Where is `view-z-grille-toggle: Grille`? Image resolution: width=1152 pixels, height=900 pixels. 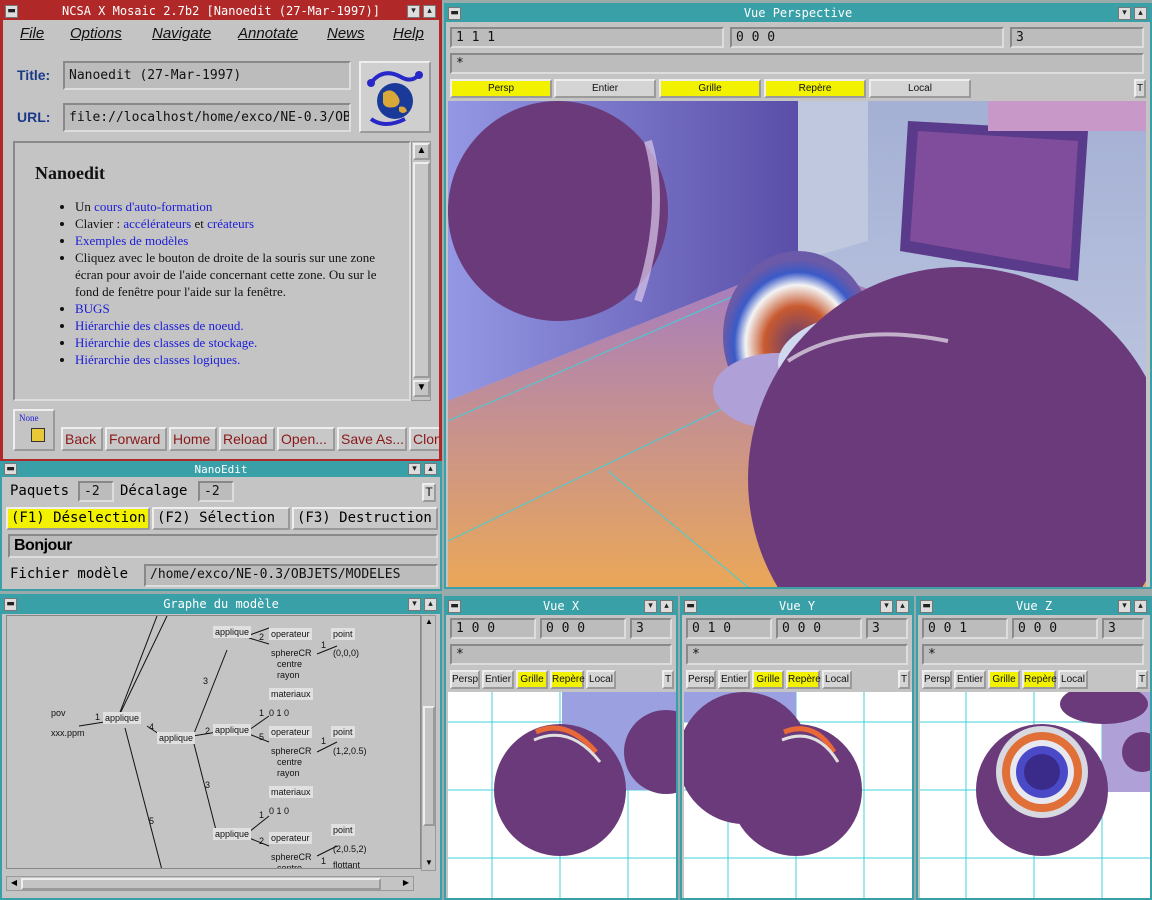 view-z-grille-toggle: Grille is located at coordinates (1004, 679).